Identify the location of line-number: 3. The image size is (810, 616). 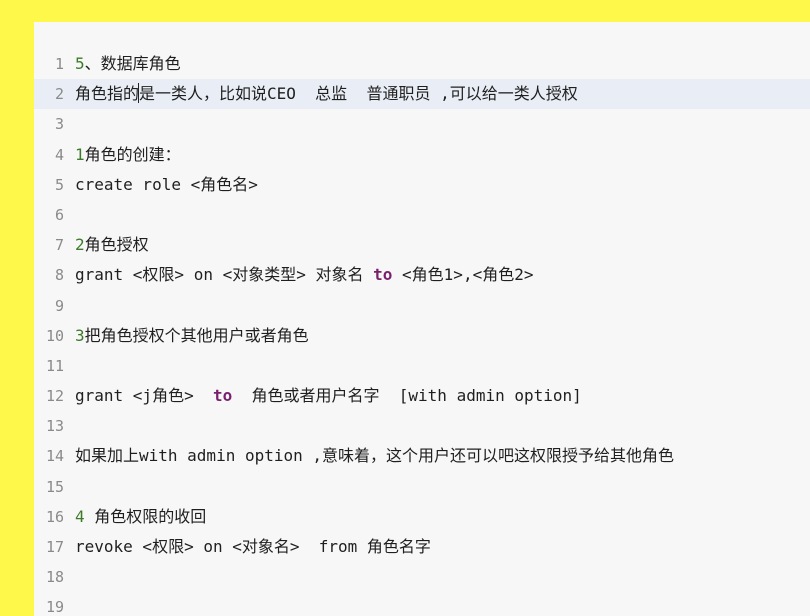
(59, 124).